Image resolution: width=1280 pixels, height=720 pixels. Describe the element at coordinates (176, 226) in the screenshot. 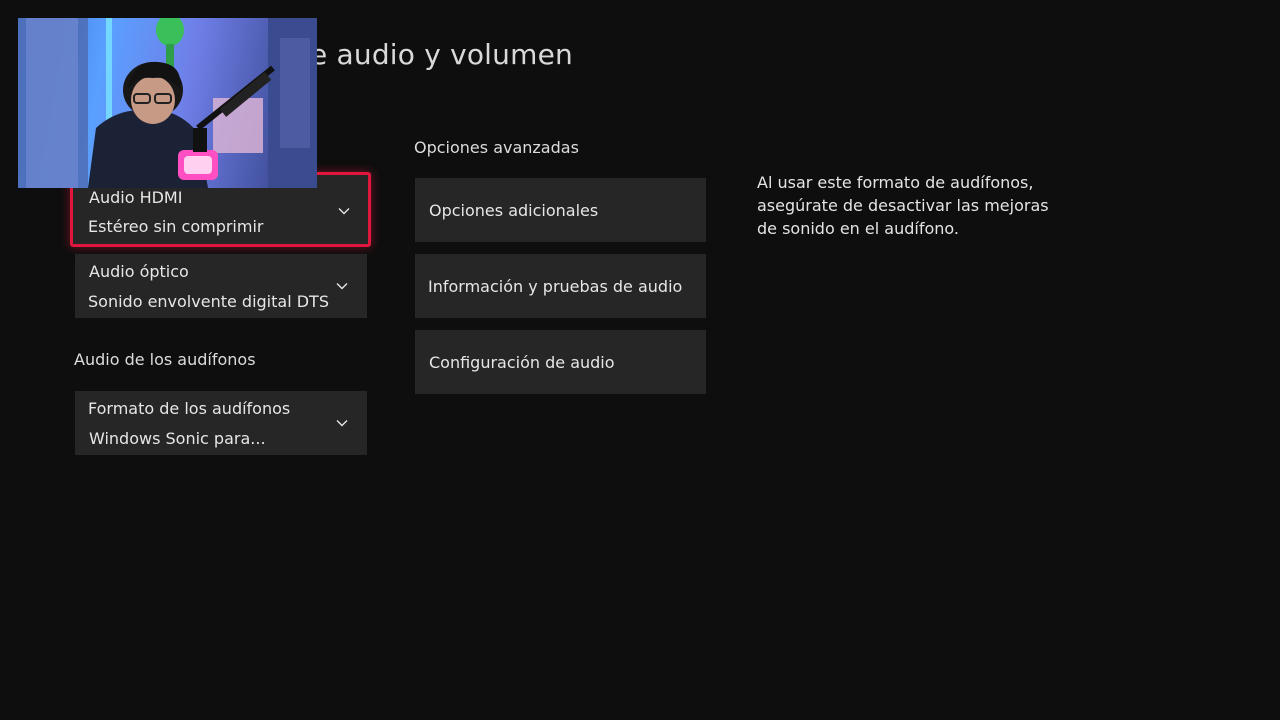

I see `hdmi-audio-value: Estéreo sin comprimir` at that location.